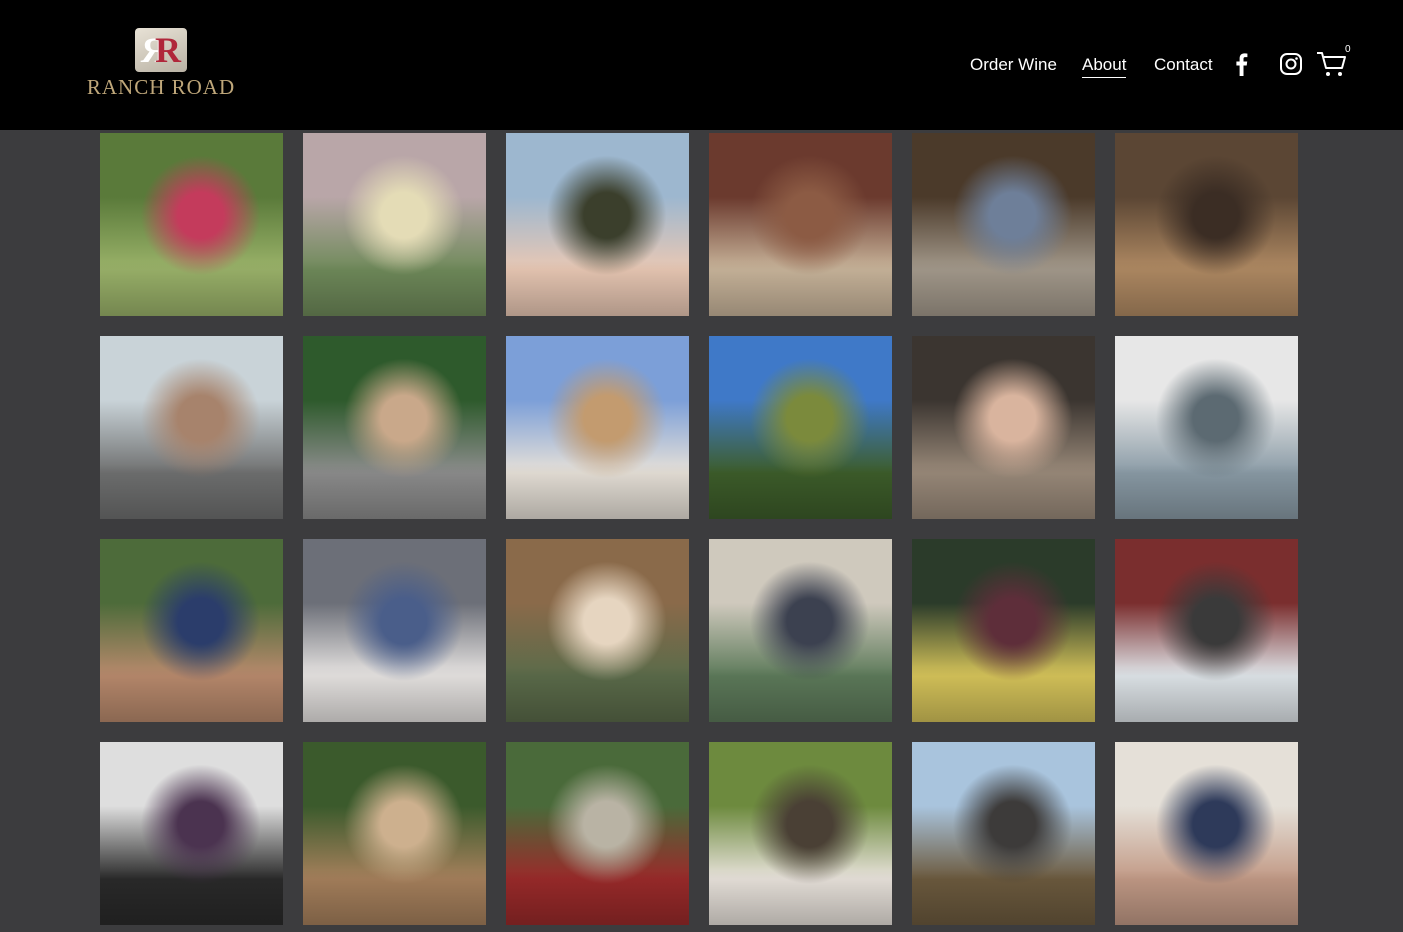  Describe the element at coordinates (1348, 49) in the screenshot. I see `cart-count-badge: 0` at that location.